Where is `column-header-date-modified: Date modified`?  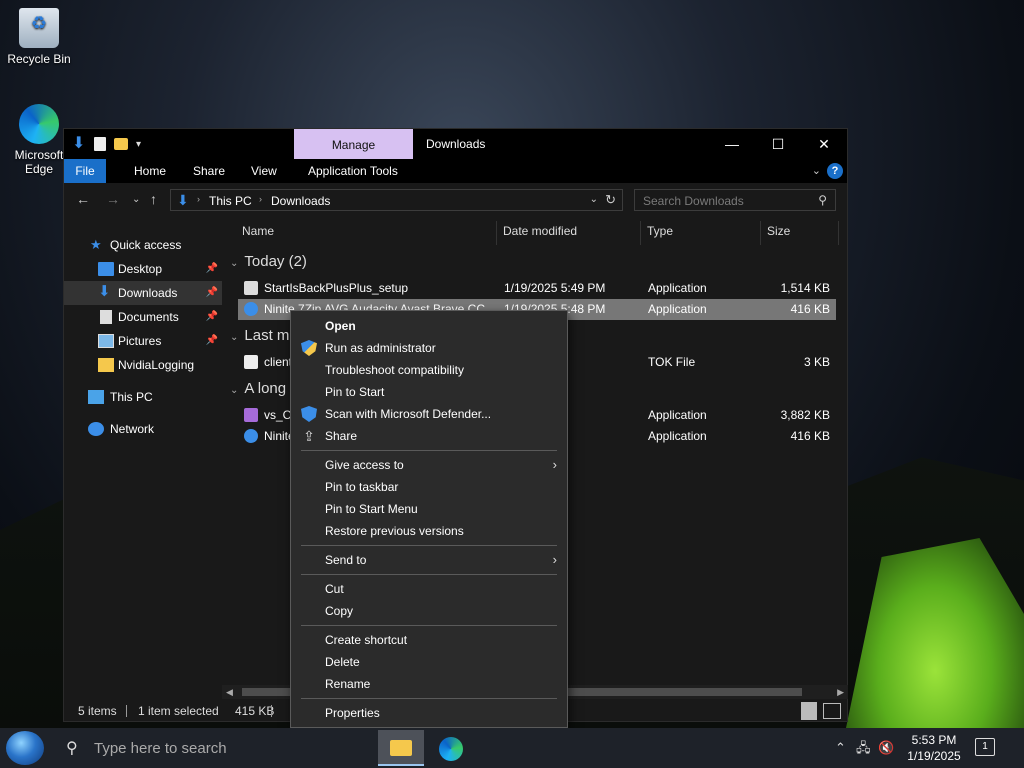
column-header-date-modified: Date modified is located at coordinates (540, 231).